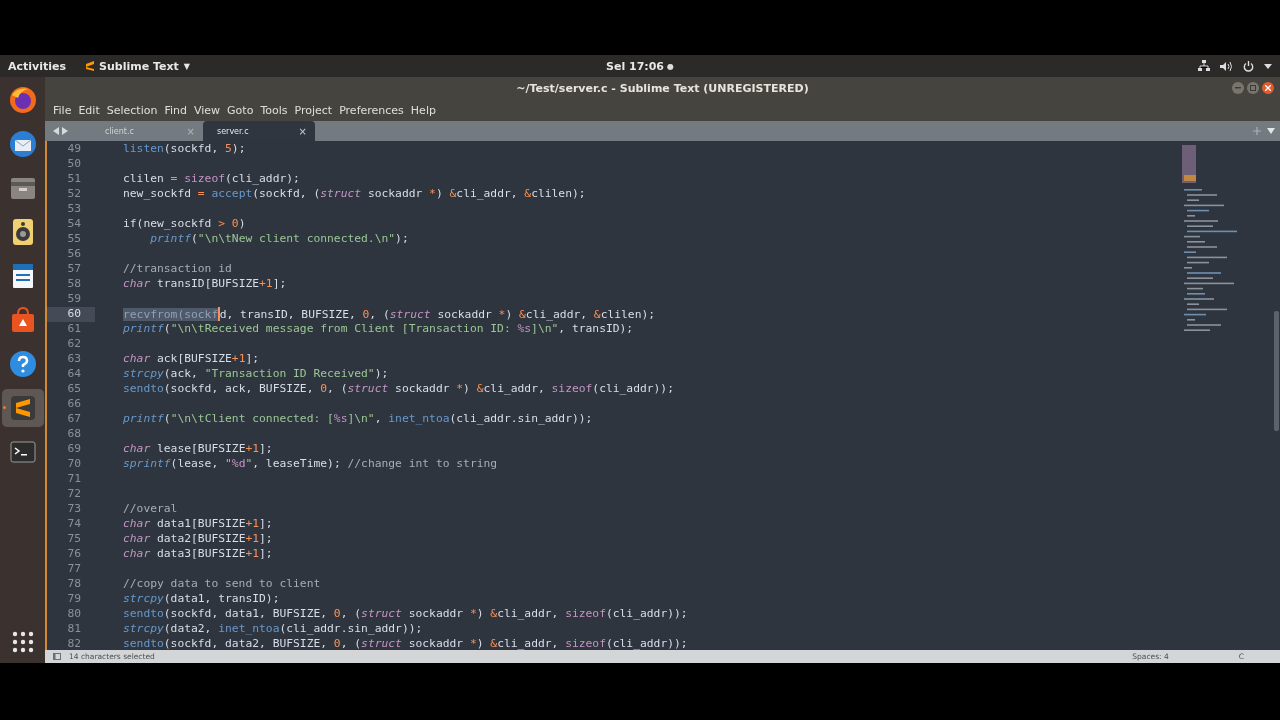 The image size is (1280, 720). I want to click on line-number: 77, so click(74, 569).